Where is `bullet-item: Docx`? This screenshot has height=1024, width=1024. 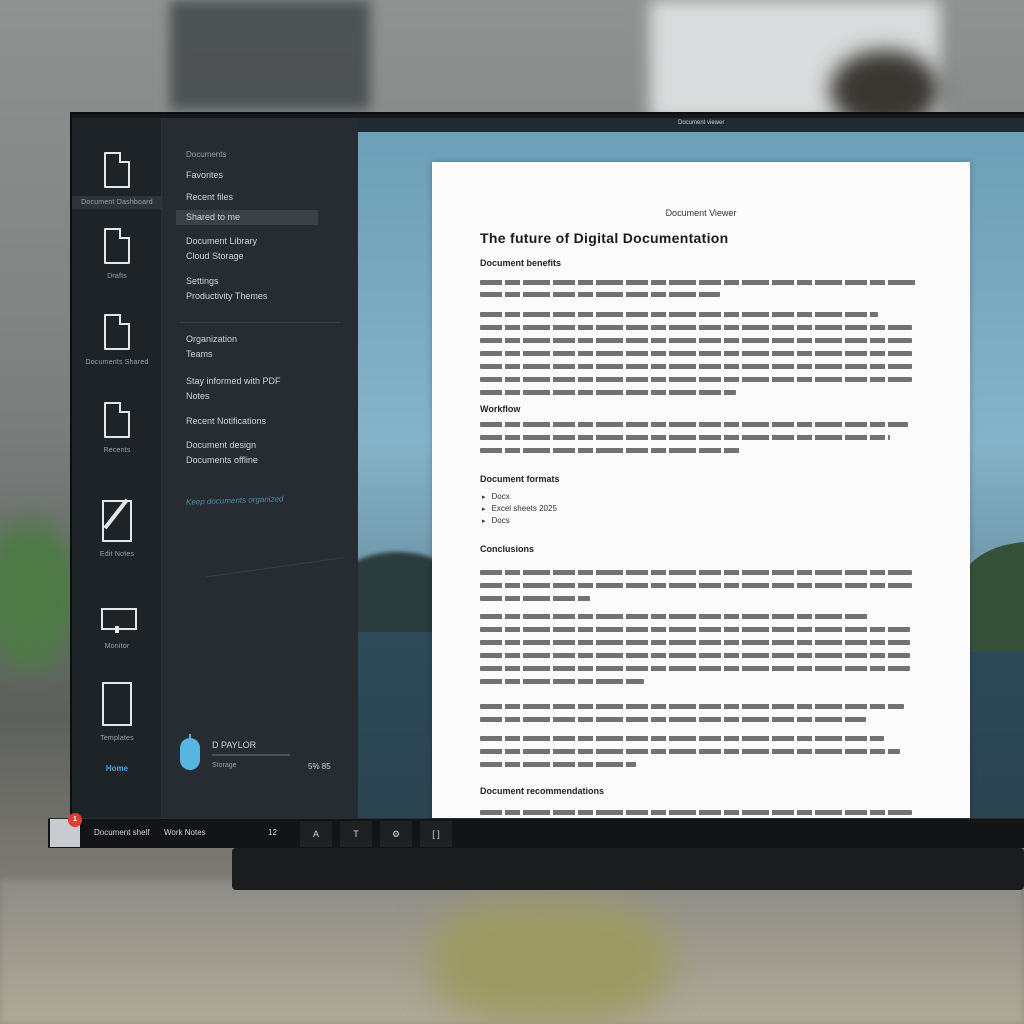 bullet-item: Docx is located at coordinates (496, 496).